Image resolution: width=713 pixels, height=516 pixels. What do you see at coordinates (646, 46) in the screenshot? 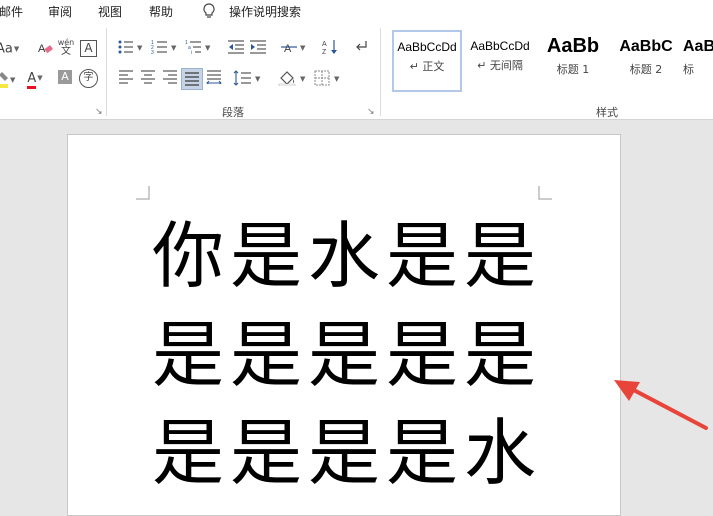
I see `style-sample: AaBbC` at bounding box center [646, 46].